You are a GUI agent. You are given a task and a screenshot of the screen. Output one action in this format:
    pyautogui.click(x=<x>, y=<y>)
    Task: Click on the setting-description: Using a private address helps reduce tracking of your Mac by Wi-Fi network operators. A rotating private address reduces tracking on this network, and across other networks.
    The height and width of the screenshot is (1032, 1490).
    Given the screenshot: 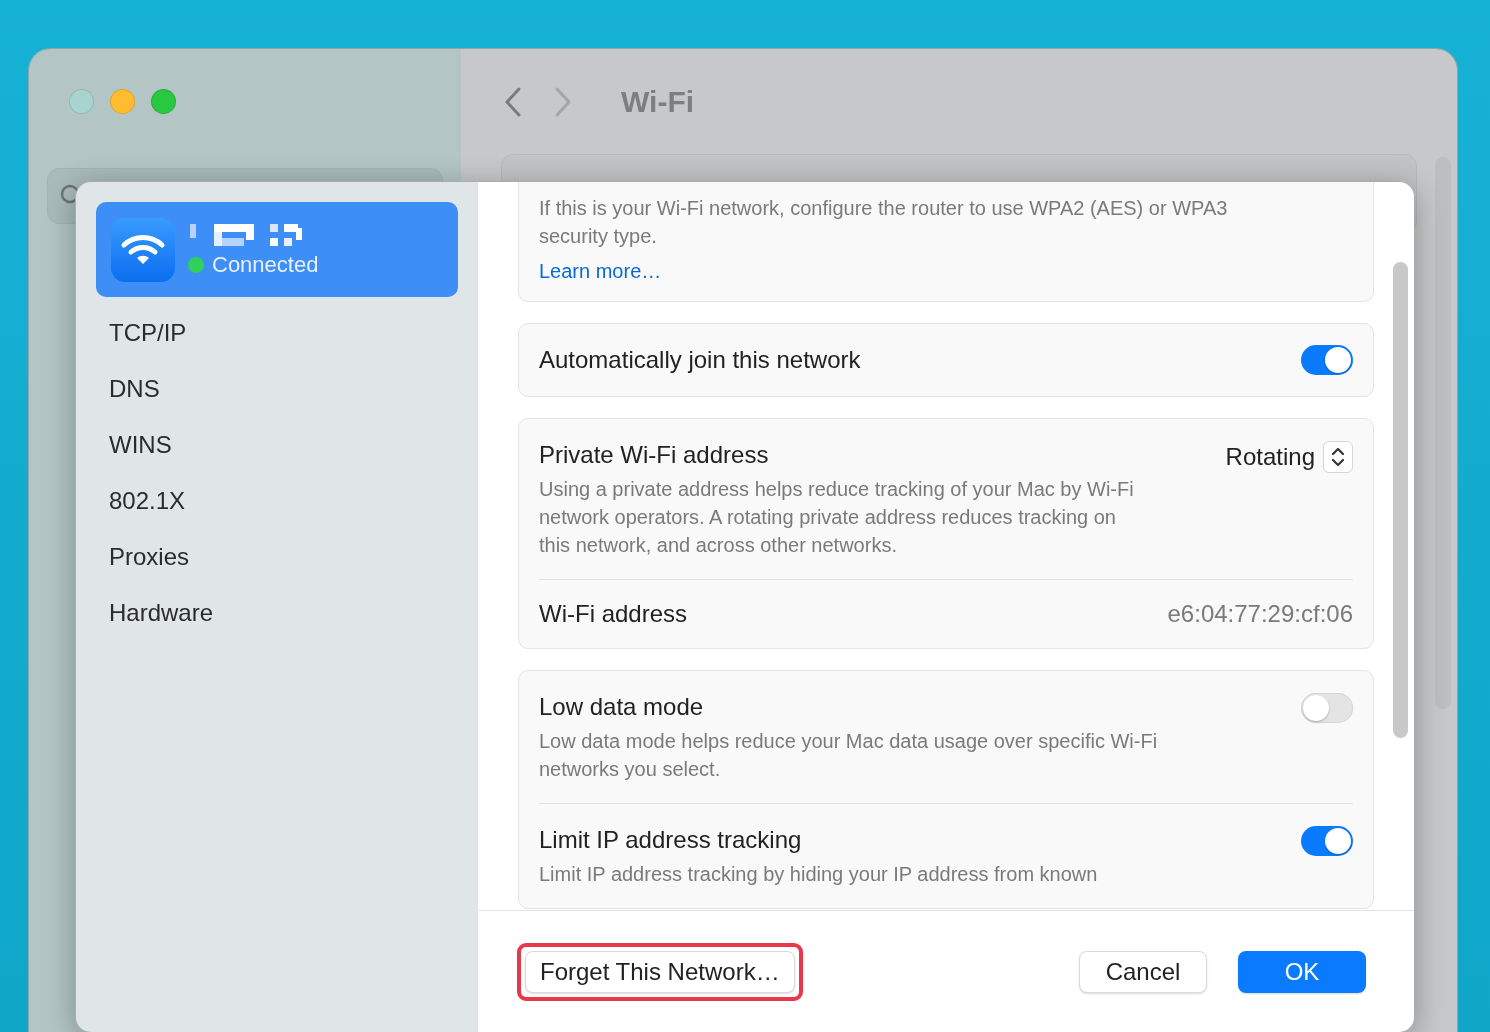 What is the action you would take?
    pyautogui.click(x=836, y=517)
    